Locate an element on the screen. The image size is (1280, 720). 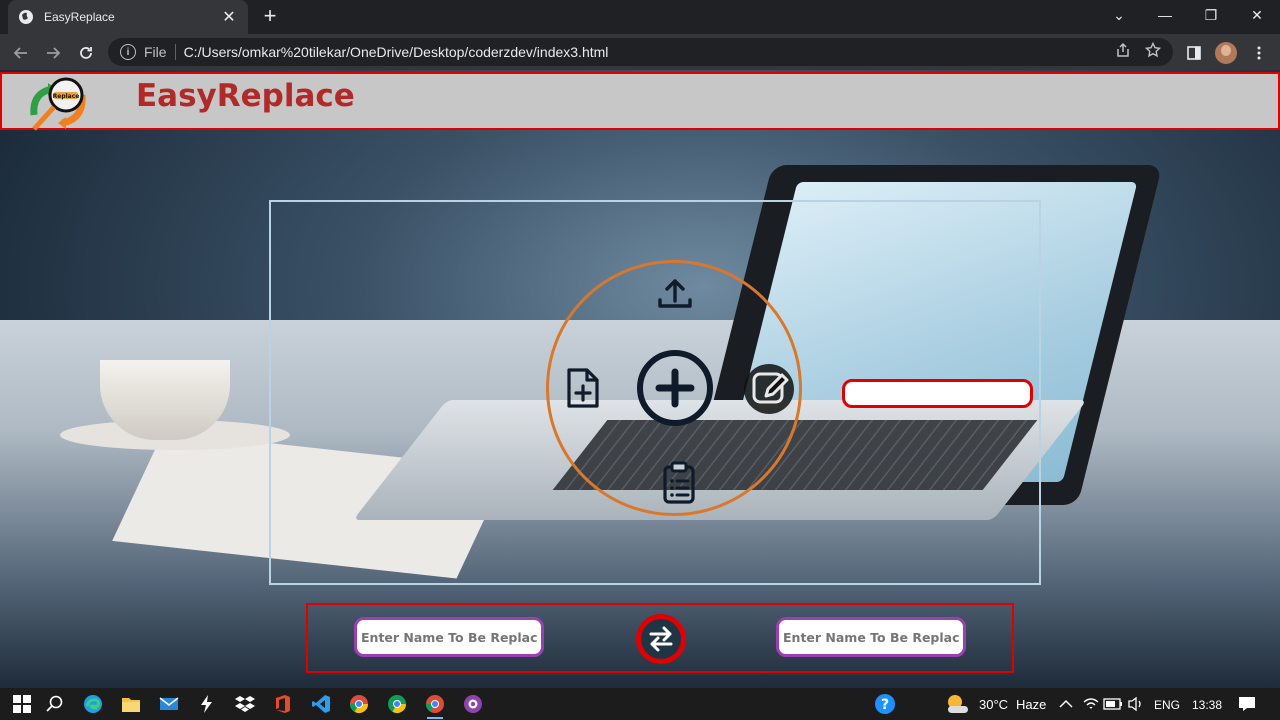
chevron-up-icon is located at coordinates (1066, 704).